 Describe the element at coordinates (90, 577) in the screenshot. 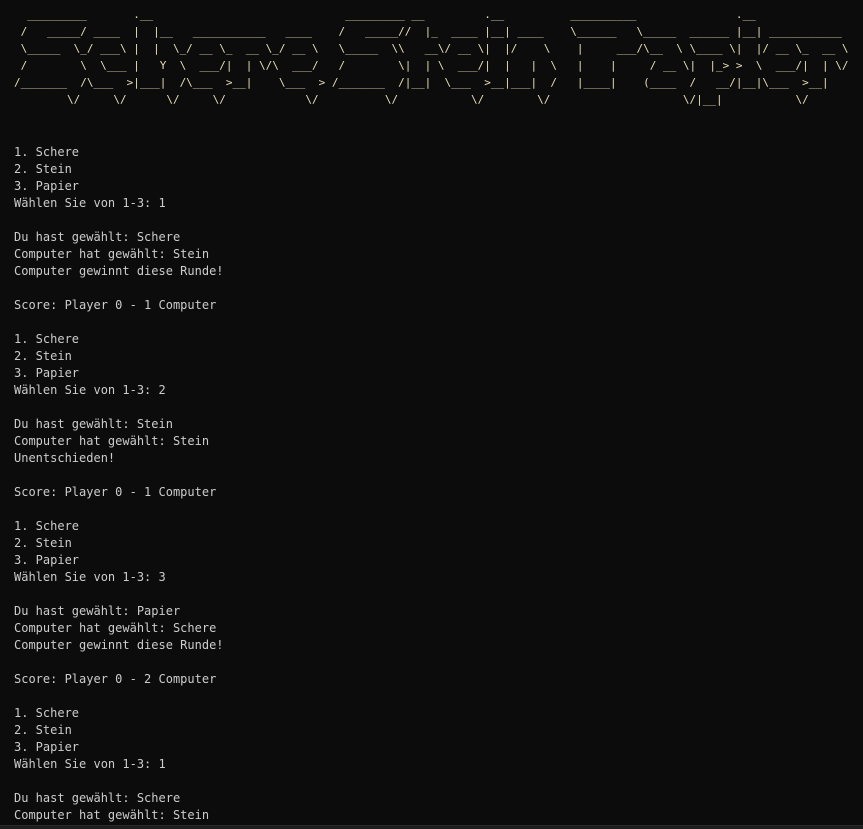

I see `output-line: Wählen Sie von 1-3: 3` at that location.